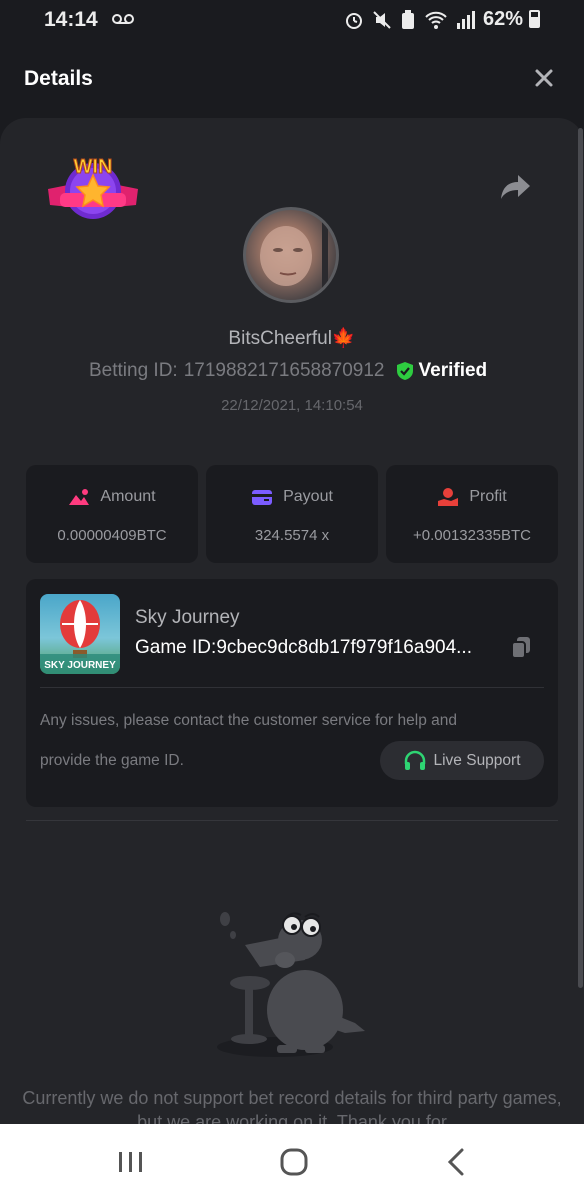 Image resolution: width=584 pixels, height=1200 pixels. What do you see at coordinates (477, 760) in the screenshot?
I see `live-support-label: Live Support` at bounding box center [477, 760].